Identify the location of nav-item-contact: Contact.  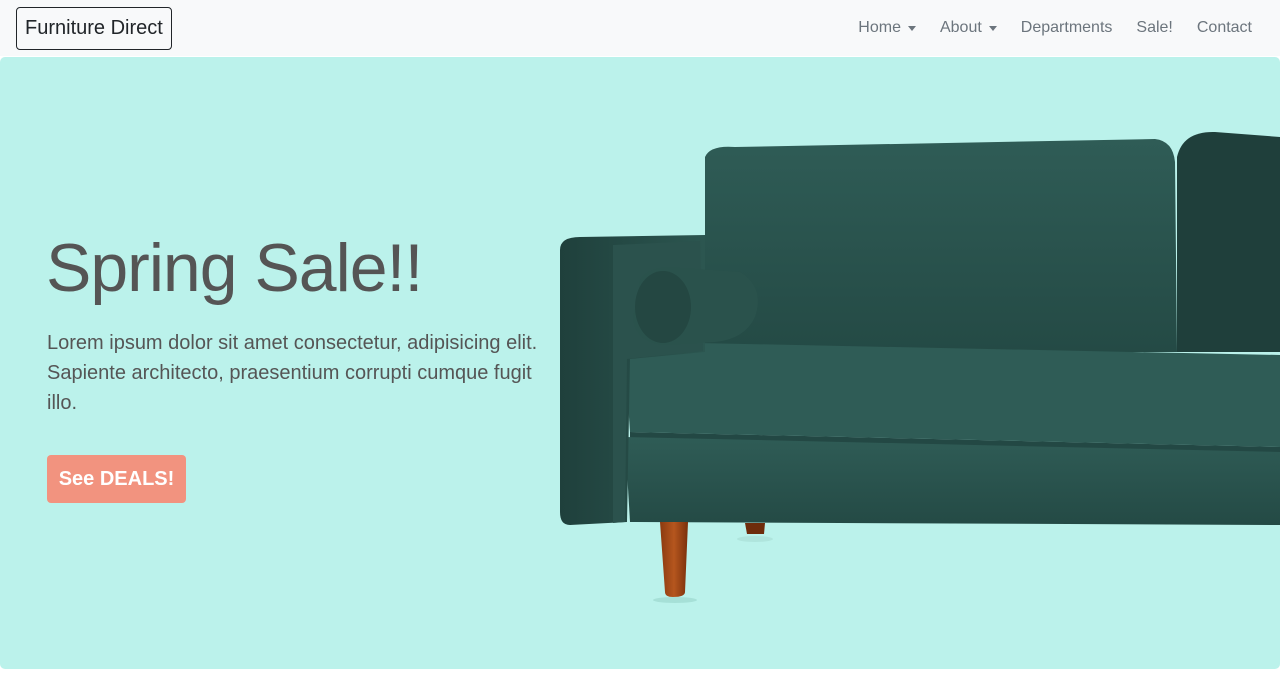
(1224, 28).